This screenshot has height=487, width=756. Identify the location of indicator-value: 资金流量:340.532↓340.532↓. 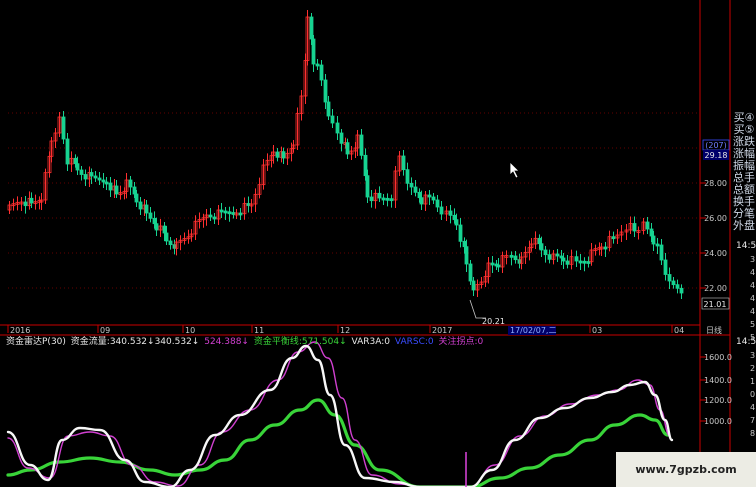
(135, 342).